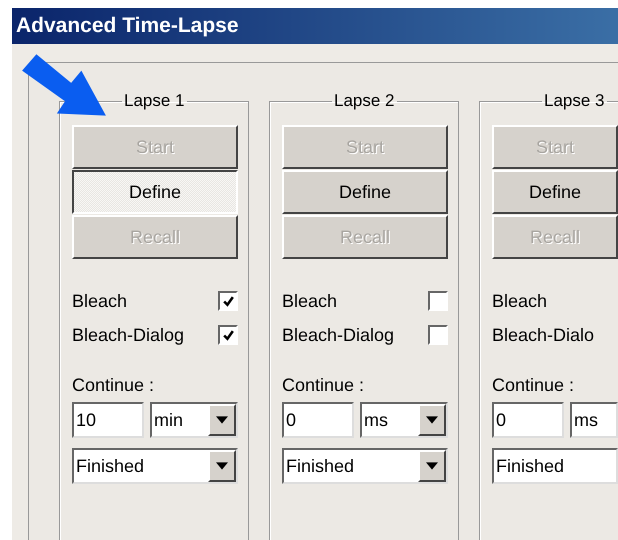 Image resolution: width=618 pixels, height=540 pixels. I want to click on window-title: Advanced Time-Lapse, so click(127, 26).